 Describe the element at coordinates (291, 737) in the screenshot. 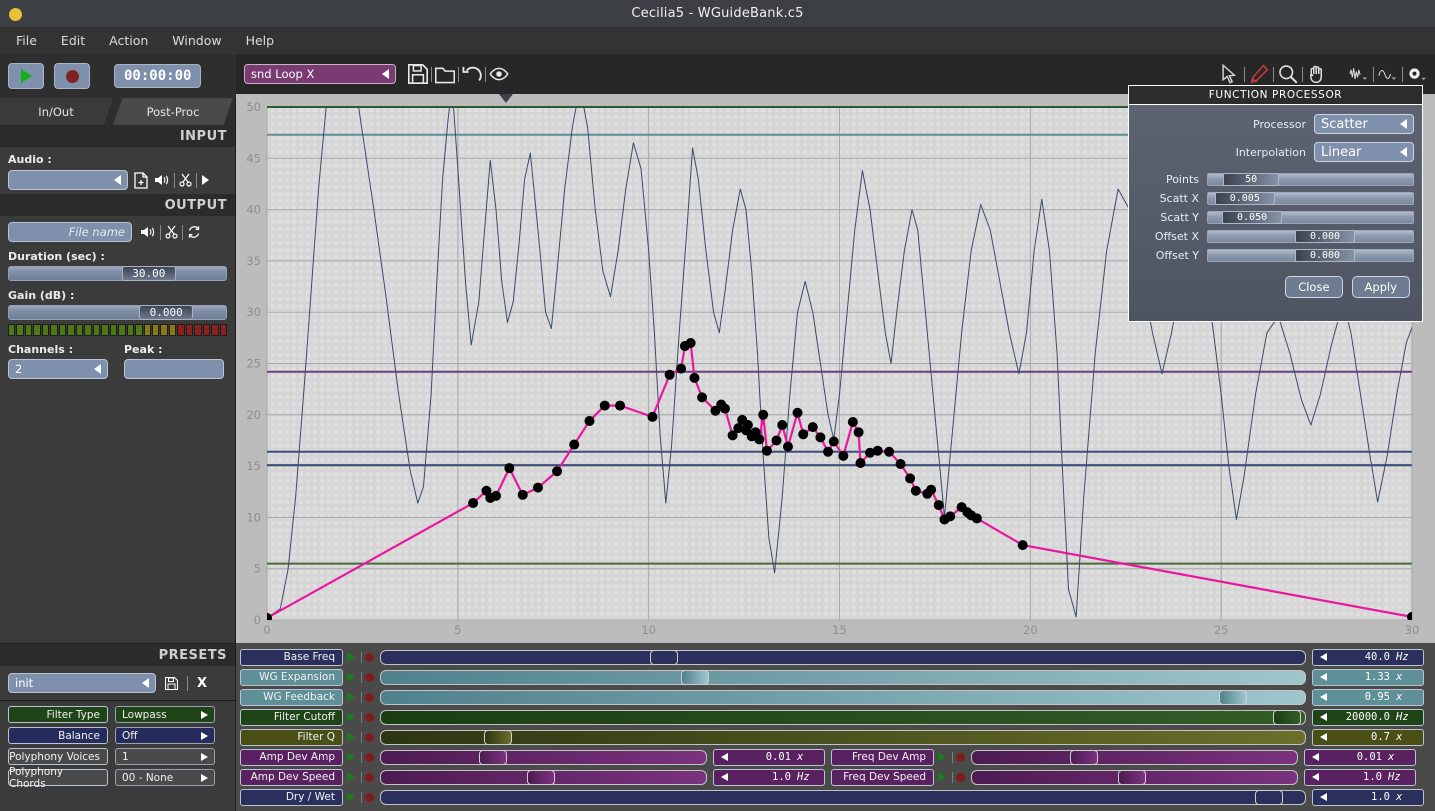

I see `param-label-filter-q: Filter Q` at that location.